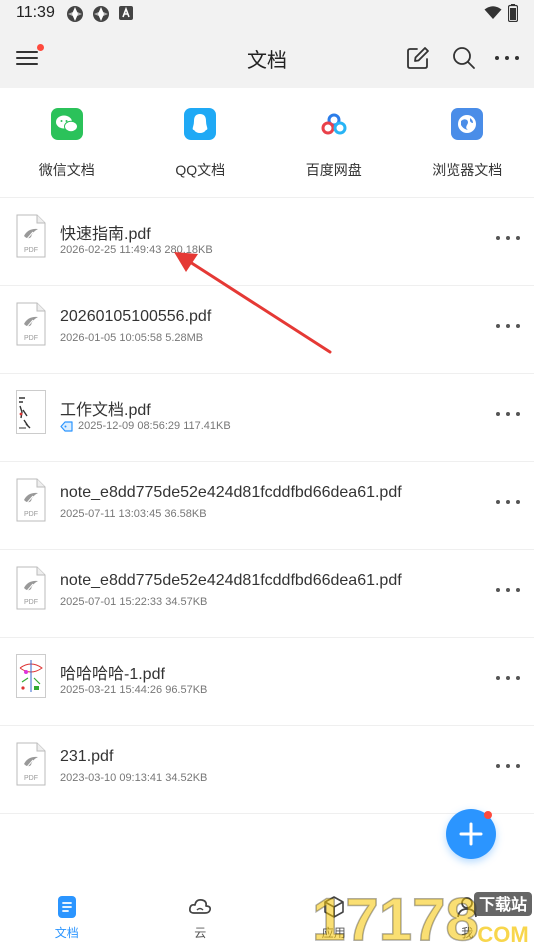  I want to click on status-time: 11:39, so click(35, 12).